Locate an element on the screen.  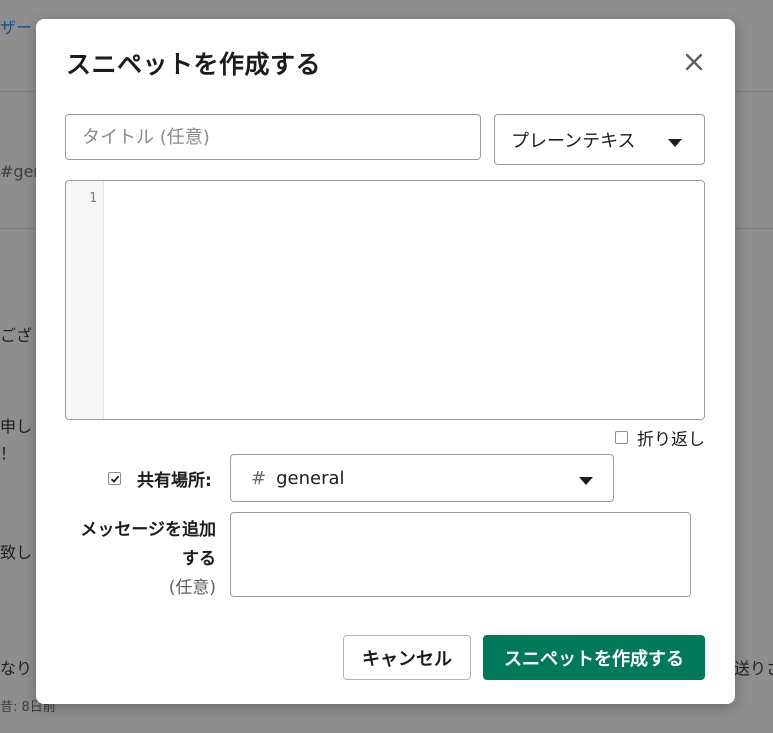
wrap-toggle: 折り返し is located at coordinates (660, 437).